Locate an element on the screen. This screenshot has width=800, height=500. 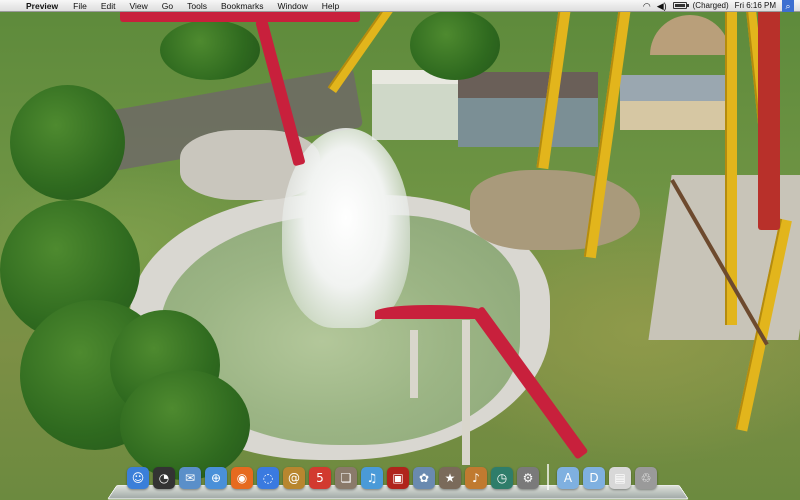
imovie-icon: ★ is located at coordinates (450, 478).